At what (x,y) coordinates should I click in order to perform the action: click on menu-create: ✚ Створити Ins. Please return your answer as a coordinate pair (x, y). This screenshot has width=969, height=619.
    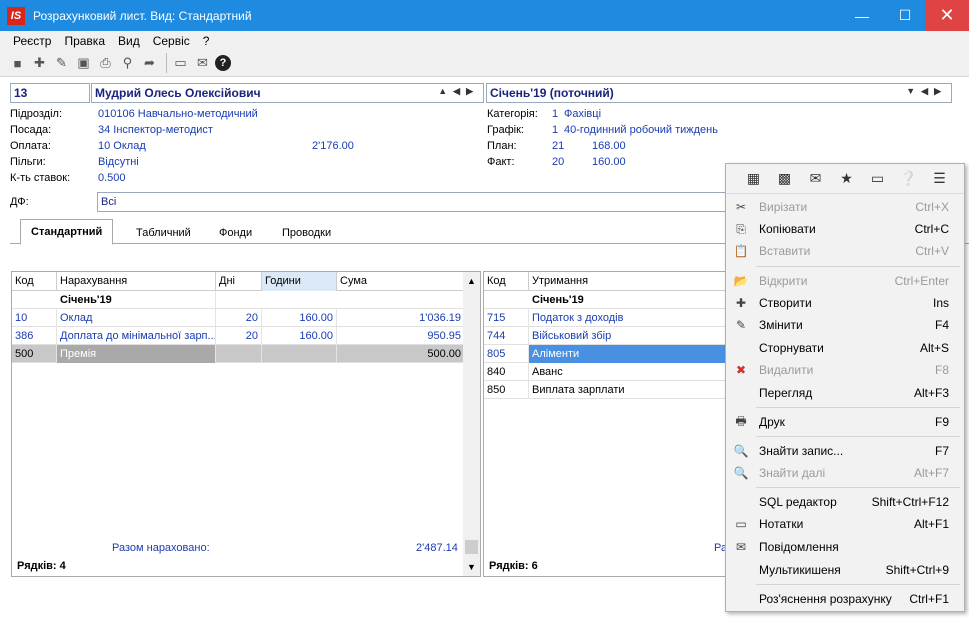
    Looking at the image, I should click on (845, 303).